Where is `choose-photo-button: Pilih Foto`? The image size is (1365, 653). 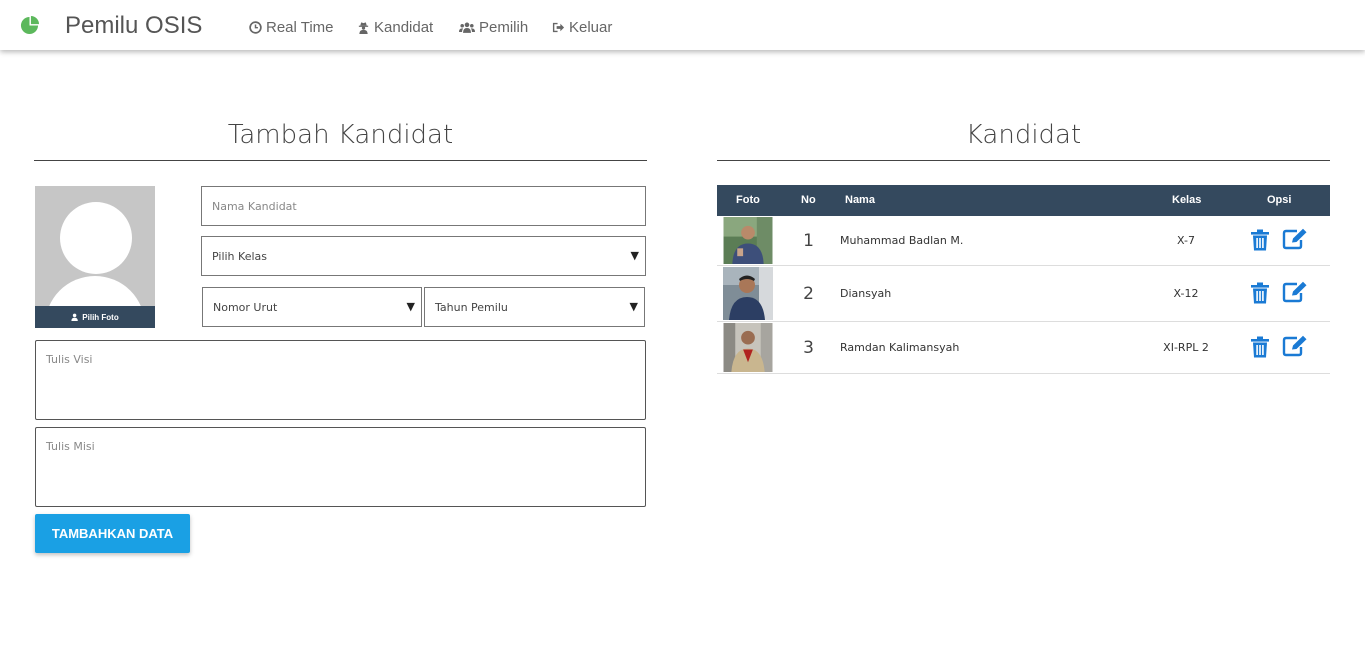
choose-photo-button: Pilih Foto is located at coordinates (95, 317).